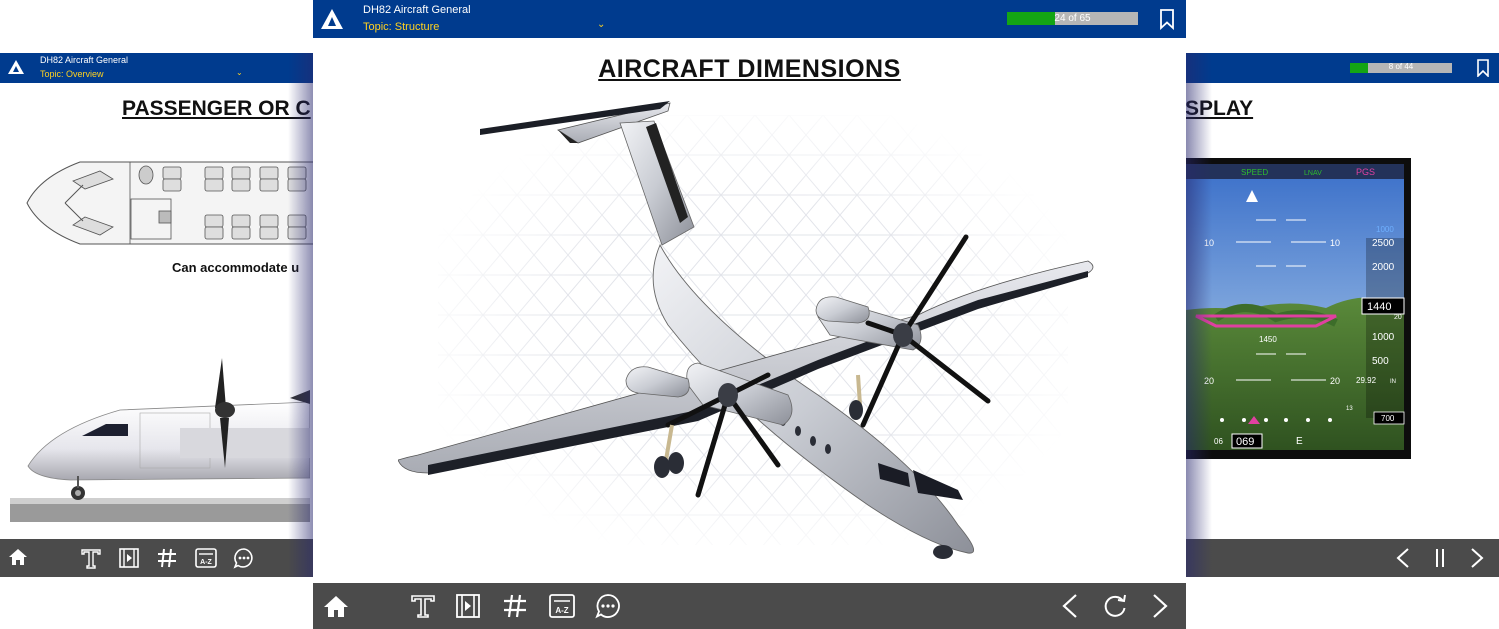  What do you see at coordinates (1379, 307) in the screenshot?
I see `altitude-readout: 1440` at bounding box center [1379, 307].